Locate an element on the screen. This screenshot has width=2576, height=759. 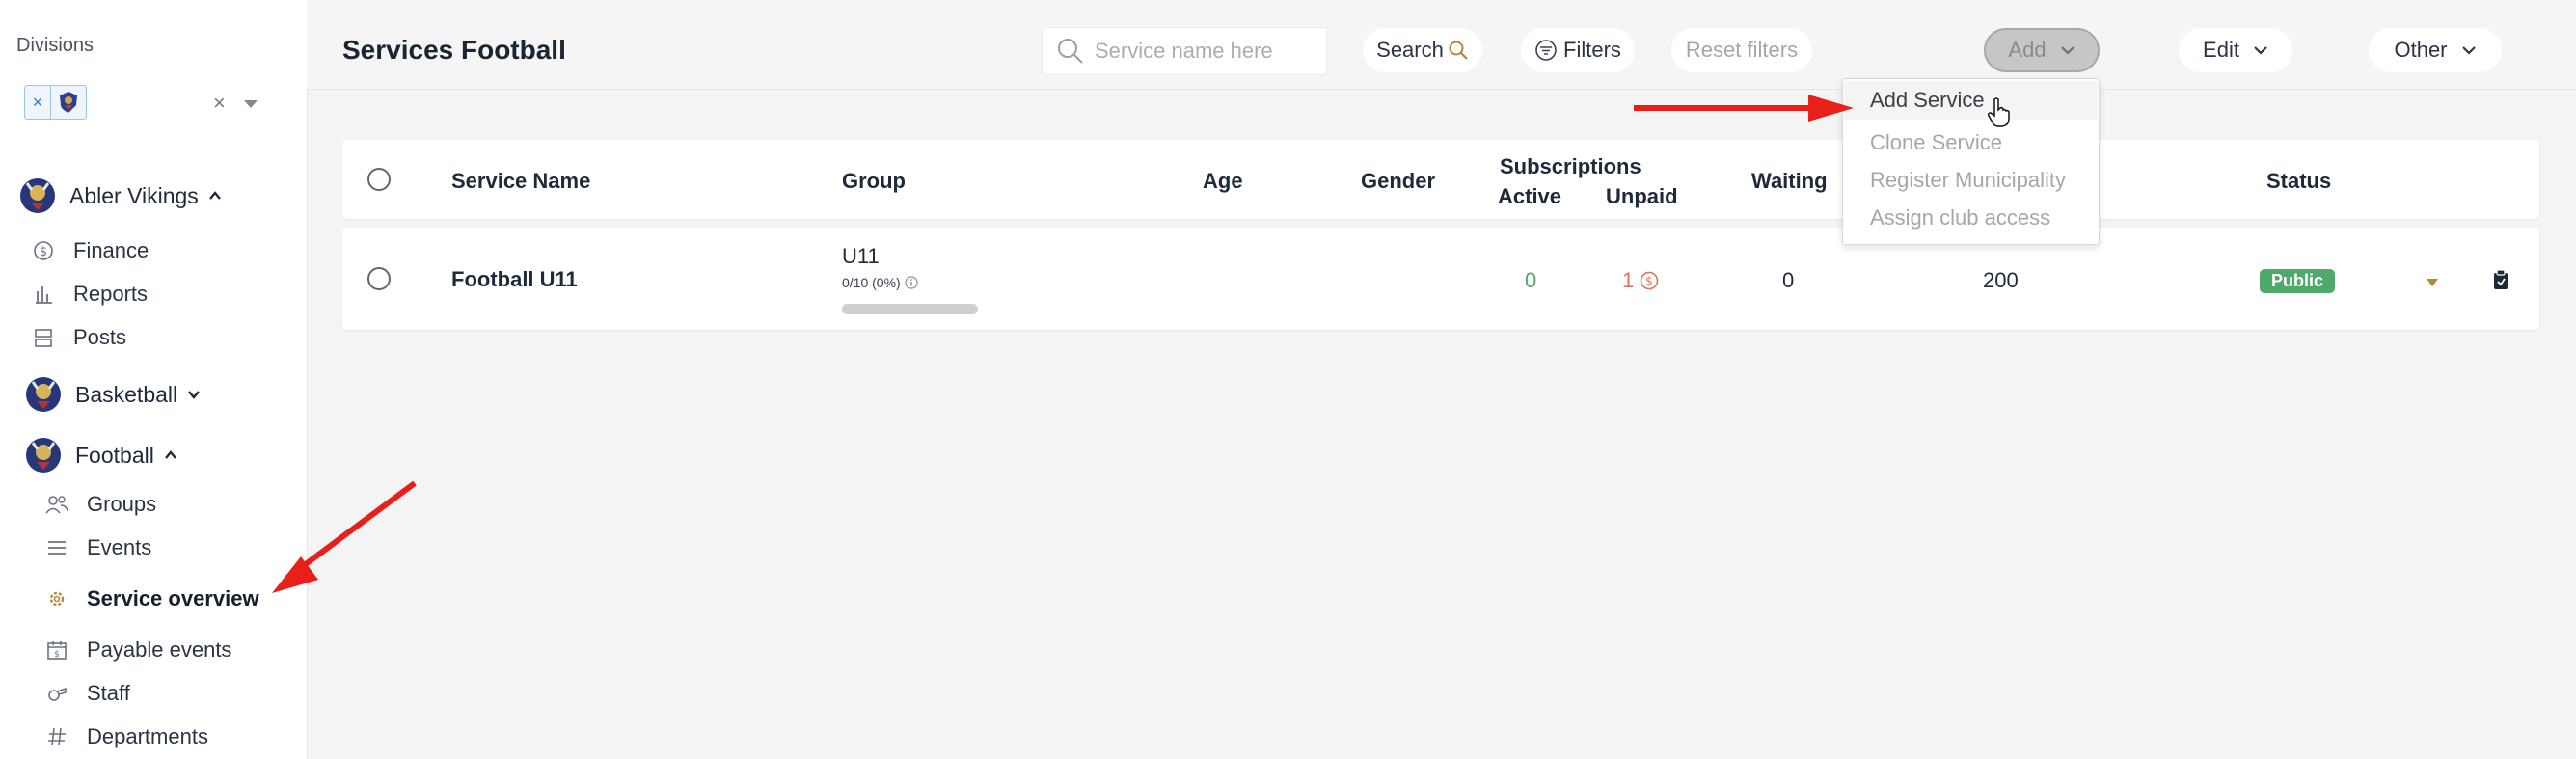
menu-item-register-municipality: Register Municipality is located at coordinates (1968, 180).